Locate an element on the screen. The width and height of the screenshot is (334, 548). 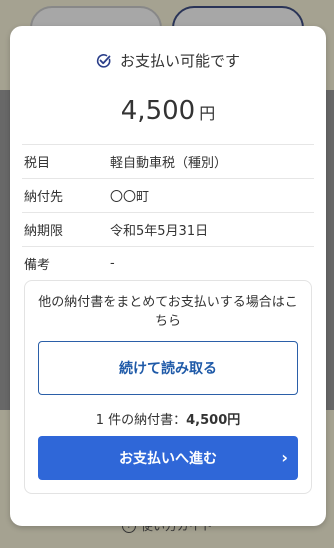
detail-row-payee: 納付先 〇〇町 is located at coordinates (168, 195).